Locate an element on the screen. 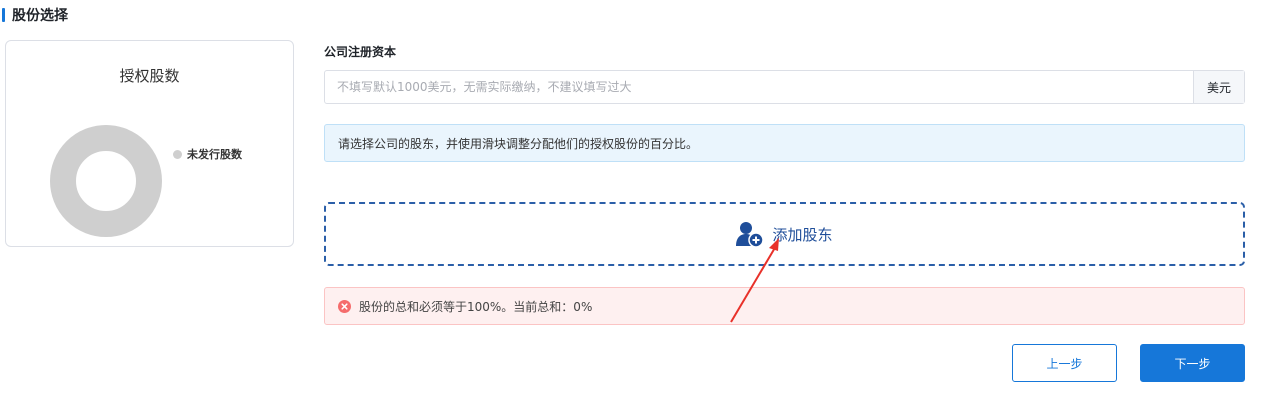 Image resolution: width=1268 pixels, height=411 pixels. legend-label: 未发行股数 is located at coordinates (214, 154).